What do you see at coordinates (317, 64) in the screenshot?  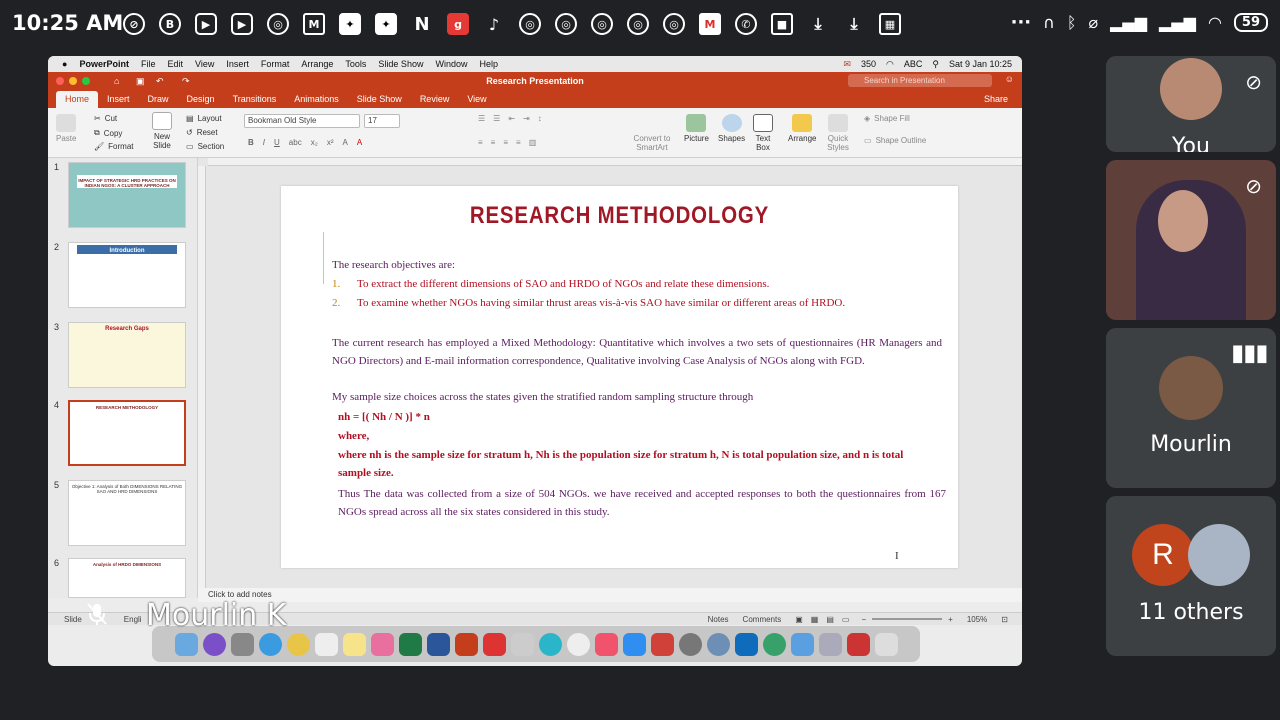 I see `menu-arrange: Arrange` at bounding box center [317, 64].